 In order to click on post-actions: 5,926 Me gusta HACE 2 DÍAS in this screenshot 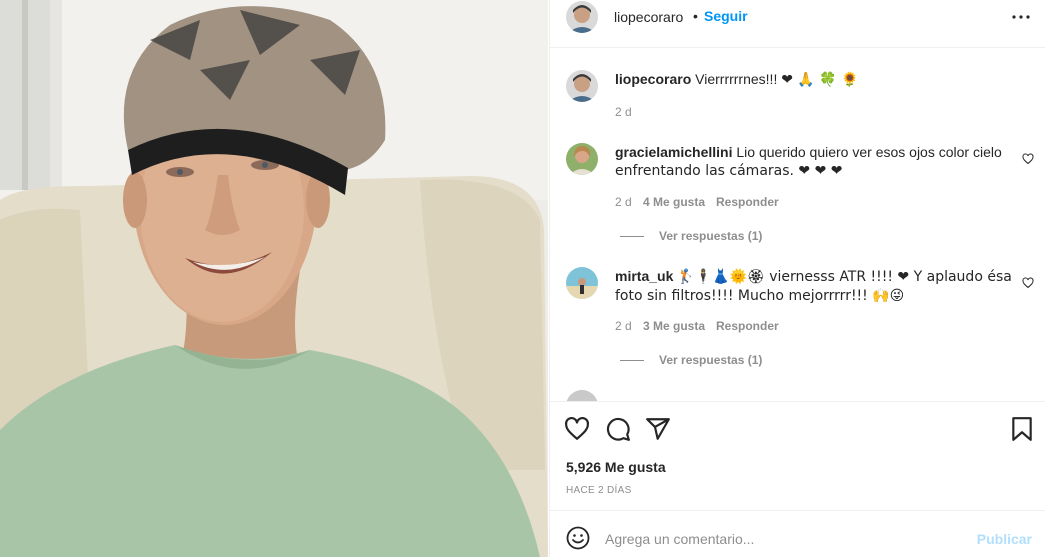, I will do `click(797, 455)`.